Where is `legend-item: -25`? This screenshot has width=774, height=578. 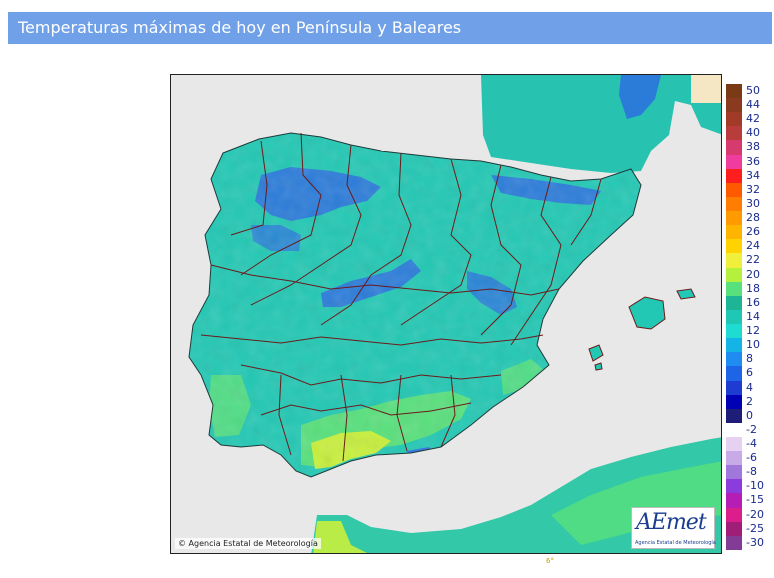
legend-item: -25 is located at coordinates (749, 529).